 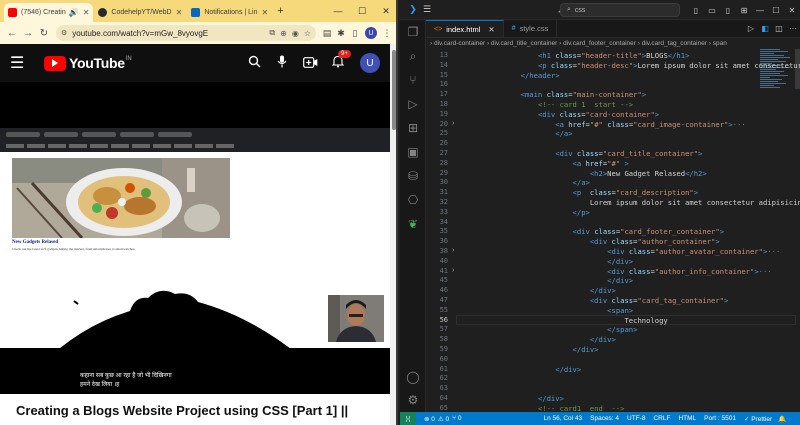 What do you see at coordinates (413, 32) in the screenshot?
I see `explorer-icon: ❐` at bounding box center [413, 32].